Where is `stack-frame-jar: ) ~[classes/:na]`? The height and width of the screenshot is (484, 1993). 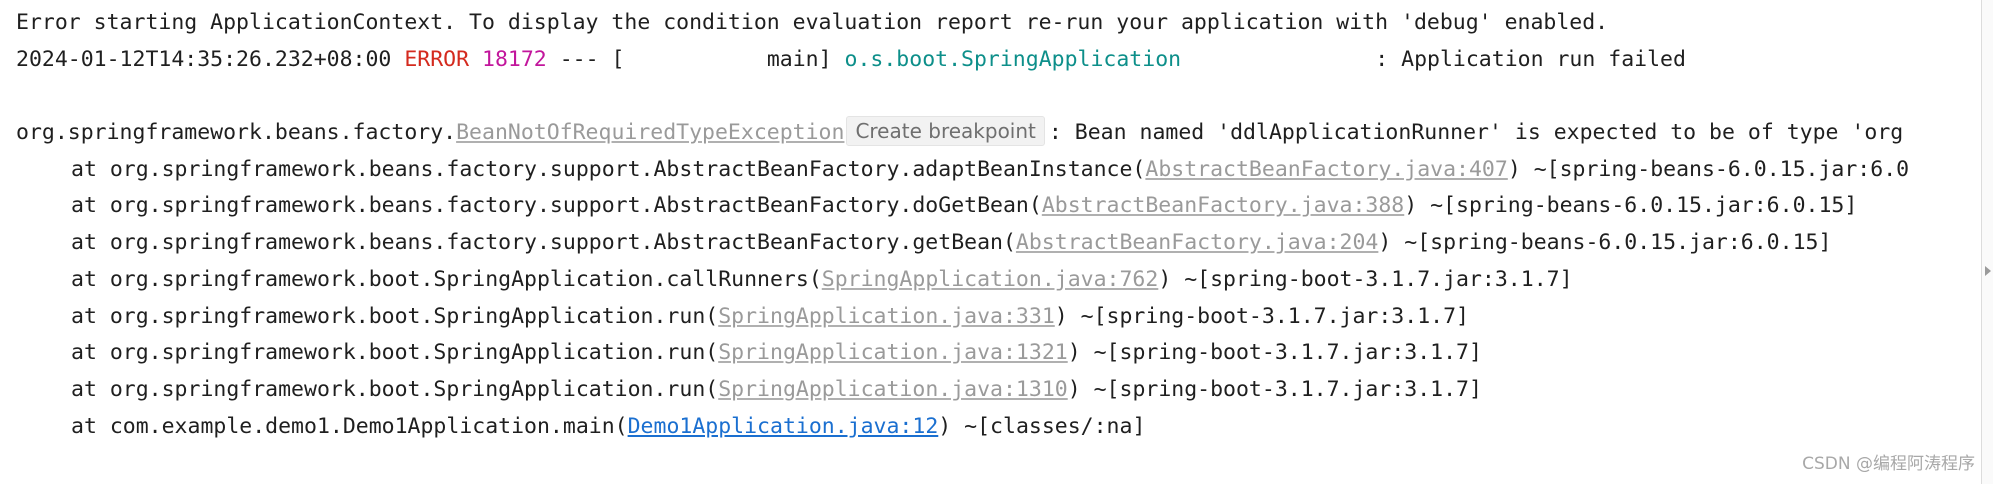
stack-frame-jar: ) ~[classes/:na] is located at coordinates (1042, 426).